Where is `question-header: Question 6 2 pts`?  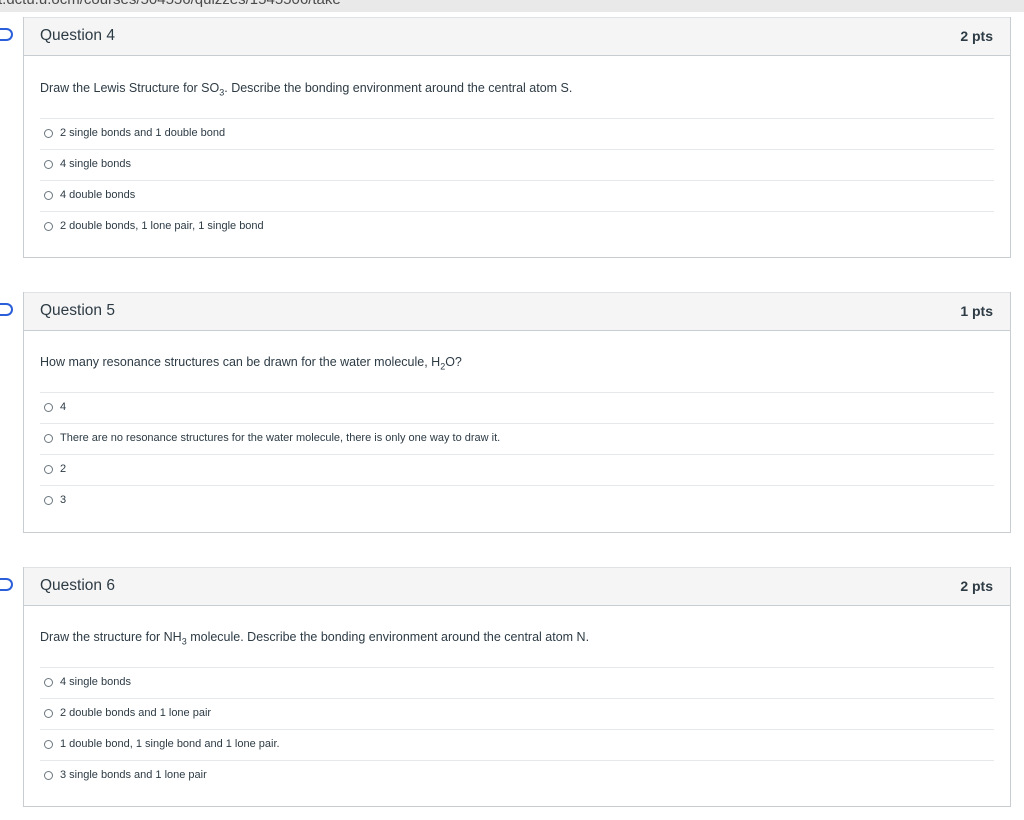
question-header: Question 6 2 pts is located at coordinates (505, 586).